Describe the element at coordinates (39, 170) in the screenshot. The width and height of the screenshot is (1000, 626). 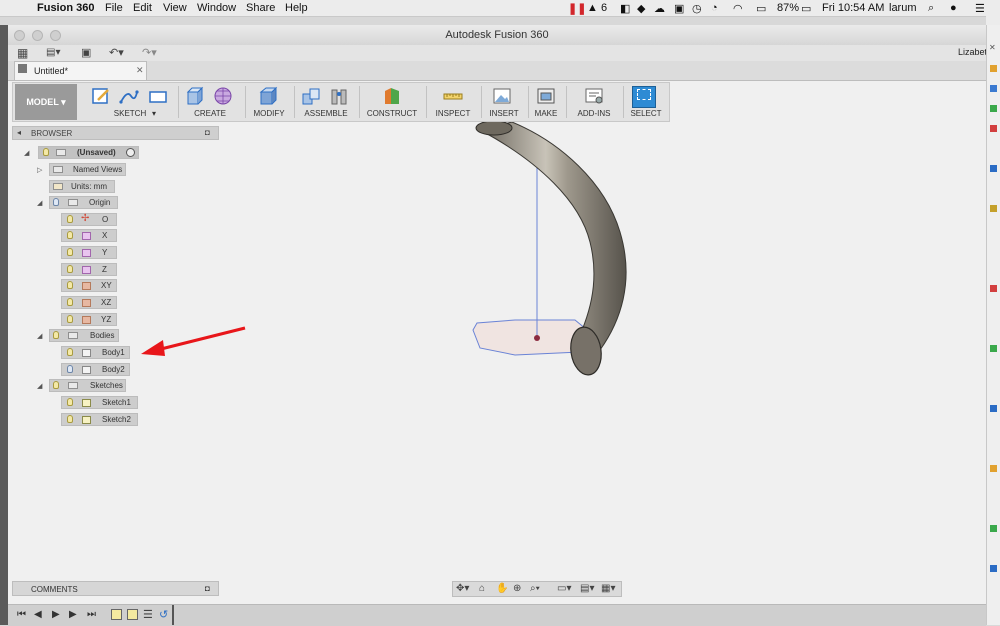
I see `expand-named-views-icon: ▷` at that location.